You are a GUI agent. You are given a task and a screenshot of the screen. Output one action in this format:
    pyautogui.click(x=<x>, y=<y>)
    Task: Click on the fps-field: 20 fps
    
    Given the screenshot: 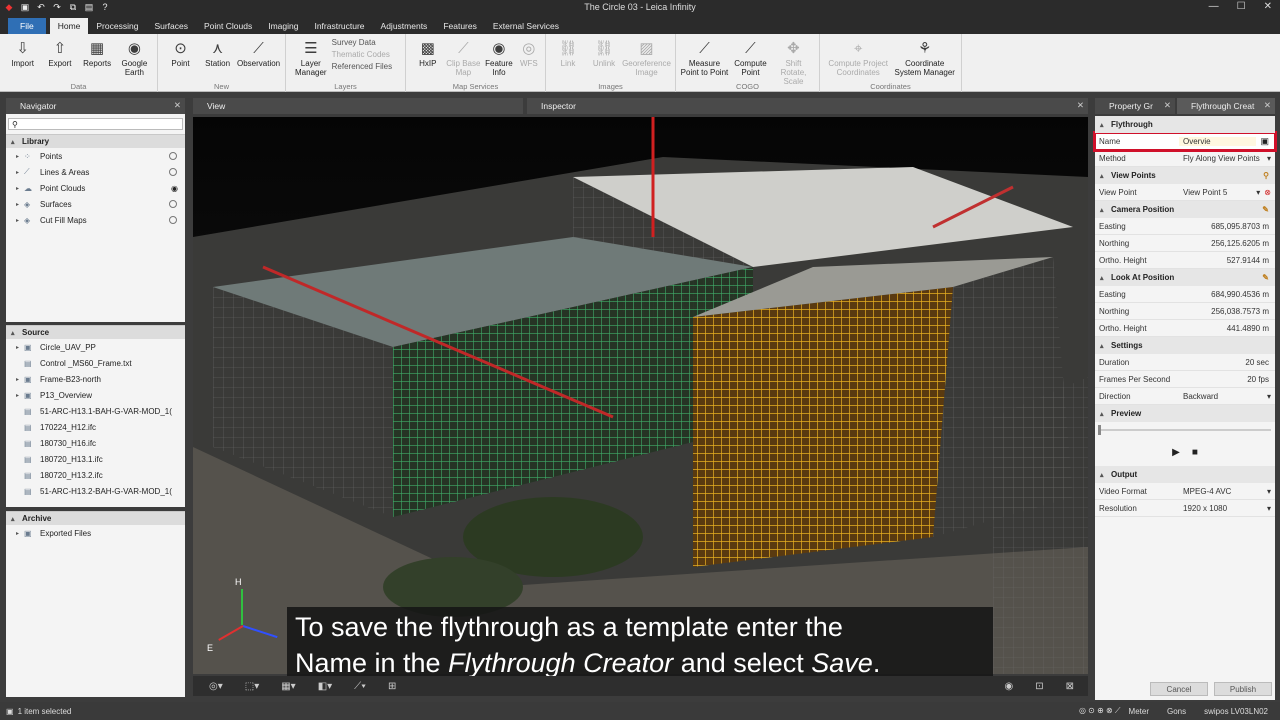 What is the action you would take?
    pyautogui.click(x=1227, y=379)
    